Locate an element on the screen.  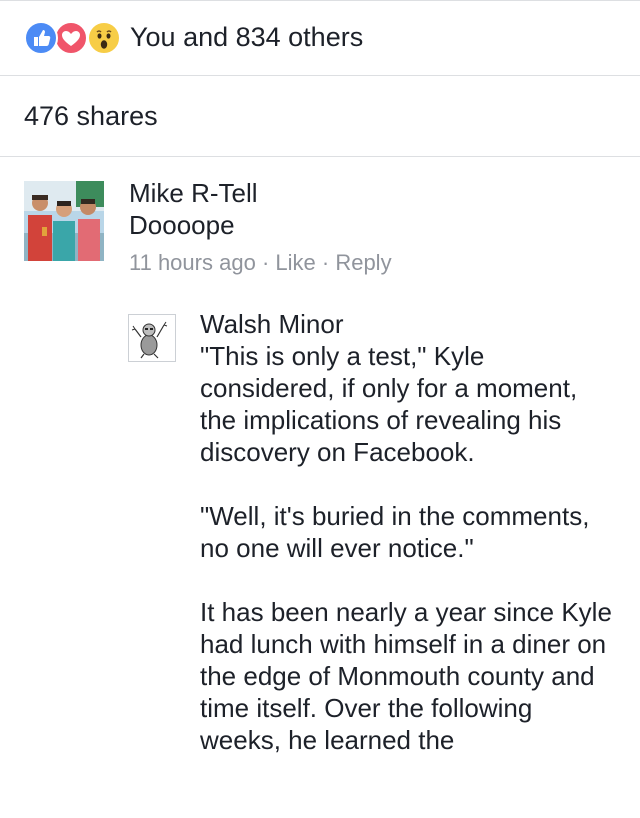
comment-timestamp: 11 hours ago is located at coordinates (192, 262).